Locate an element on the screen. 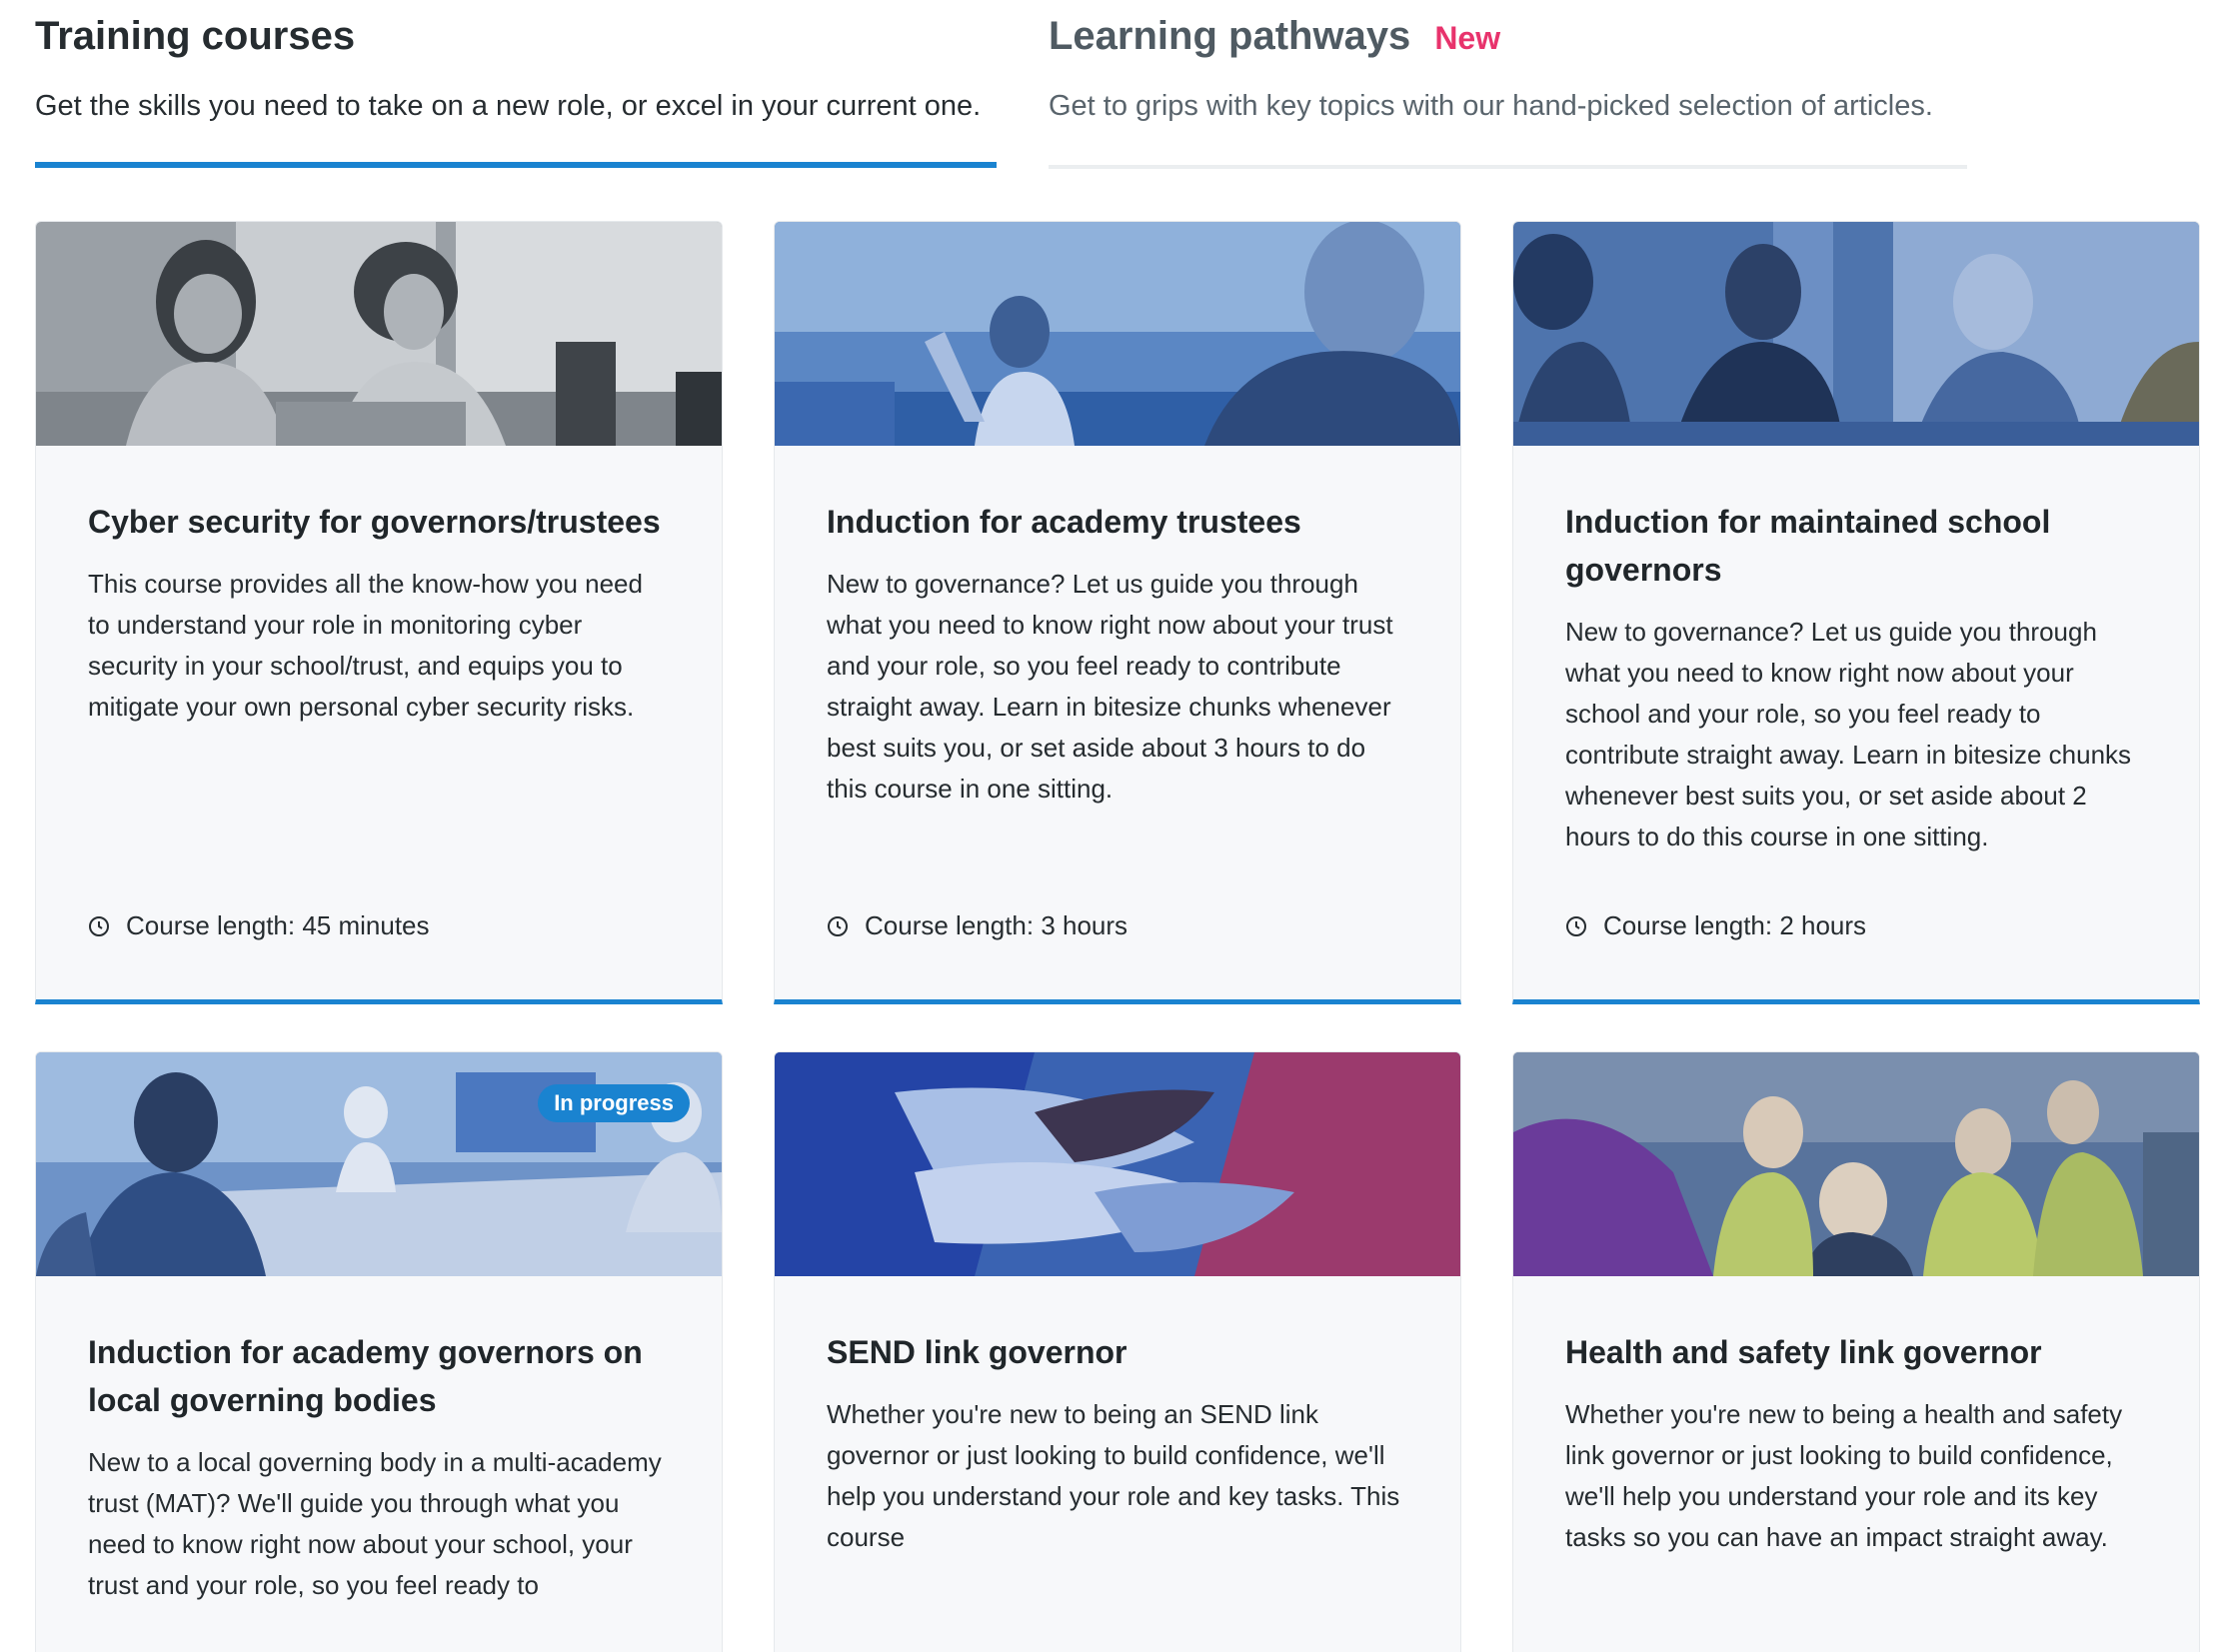 The width and height of the screenshot is (2227, 1652). meeting-table-photo: In progress is located at coordinates (379, 1164).